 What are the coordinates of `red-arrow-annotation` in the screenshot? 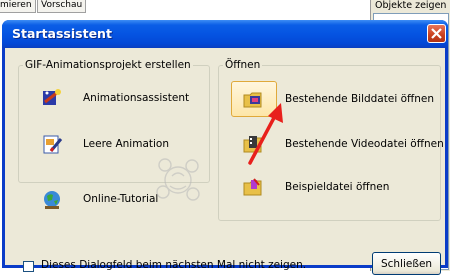 It's located at (265, 134).